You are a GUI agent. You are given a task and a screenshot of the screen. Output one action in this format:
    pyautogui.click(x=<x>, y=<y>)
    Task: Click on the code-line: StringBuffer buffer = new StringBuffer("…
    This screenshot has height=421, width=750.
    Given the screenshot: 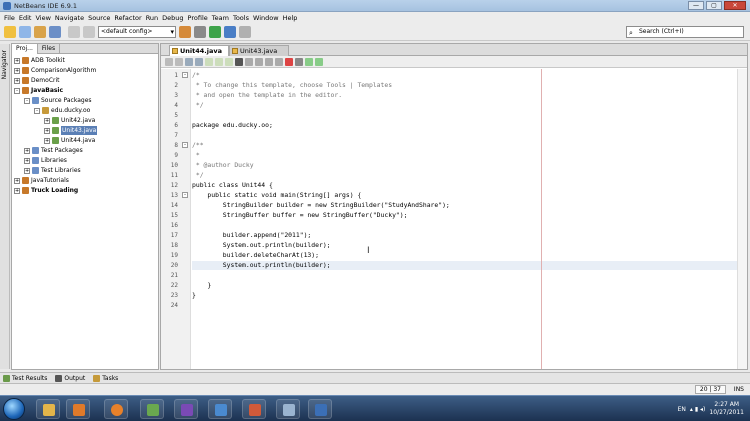 What is the action you would take?
    pyautogui.click(x=300, y=215)
    